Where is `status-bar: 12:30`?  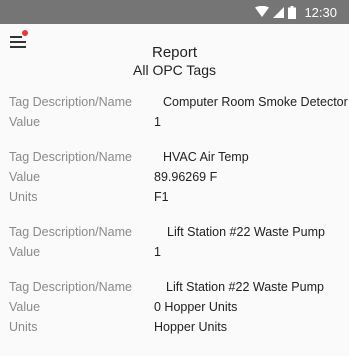
status-bar: 12:30 is located at coordinates (174, 12).